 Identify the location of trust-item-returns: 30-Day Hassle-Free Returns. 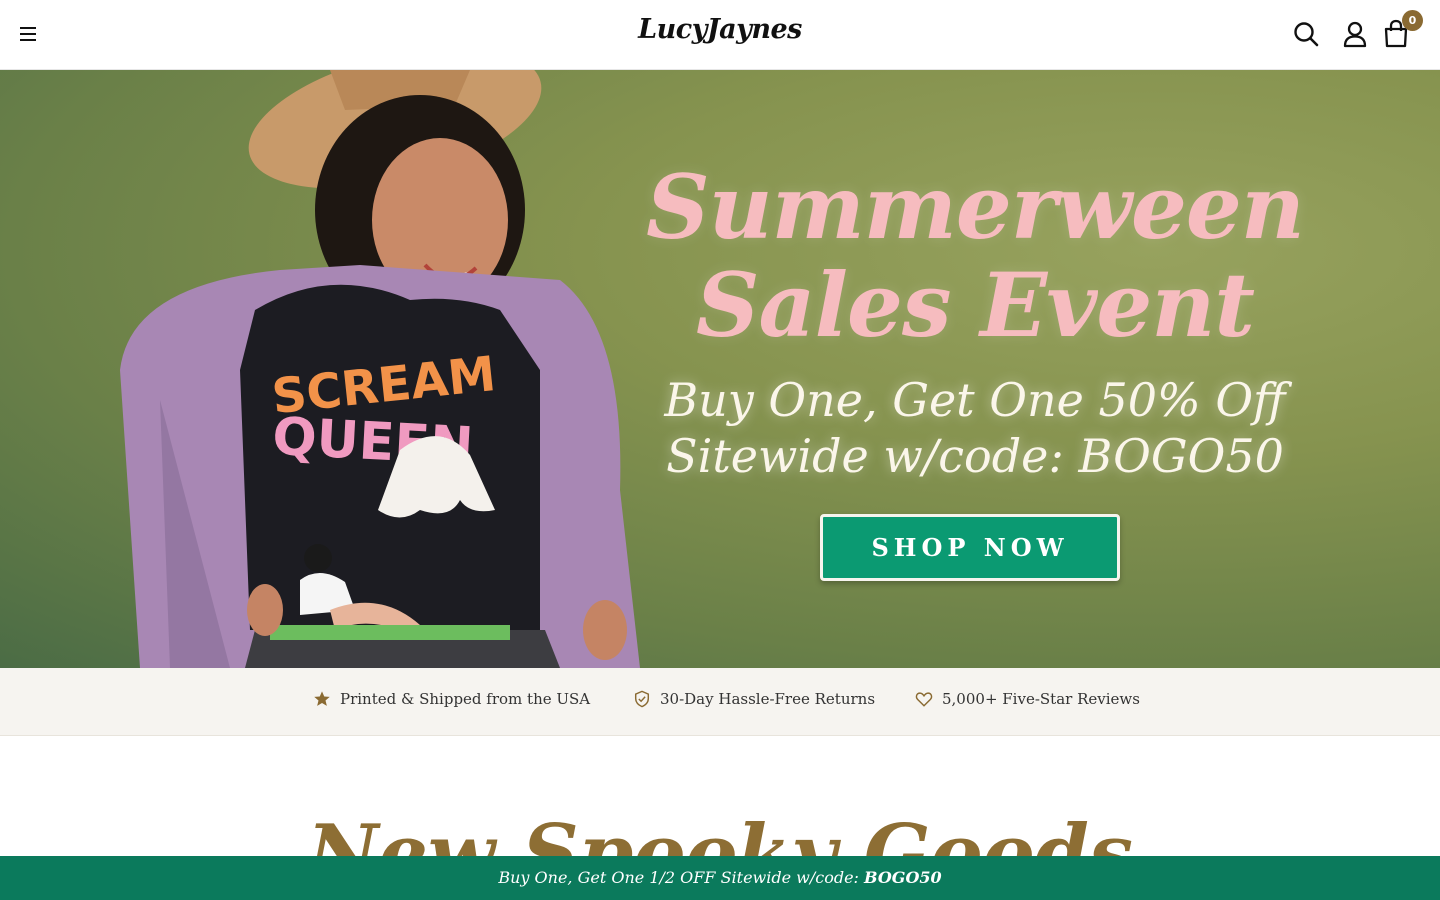
(754, 699).